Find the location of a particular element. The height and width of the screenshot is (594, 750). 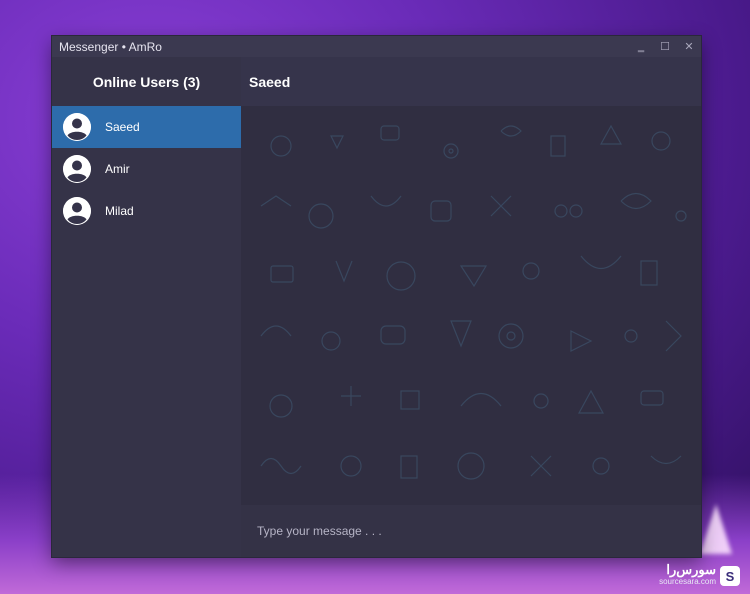

message-composer is located at coordinates (471, 531).